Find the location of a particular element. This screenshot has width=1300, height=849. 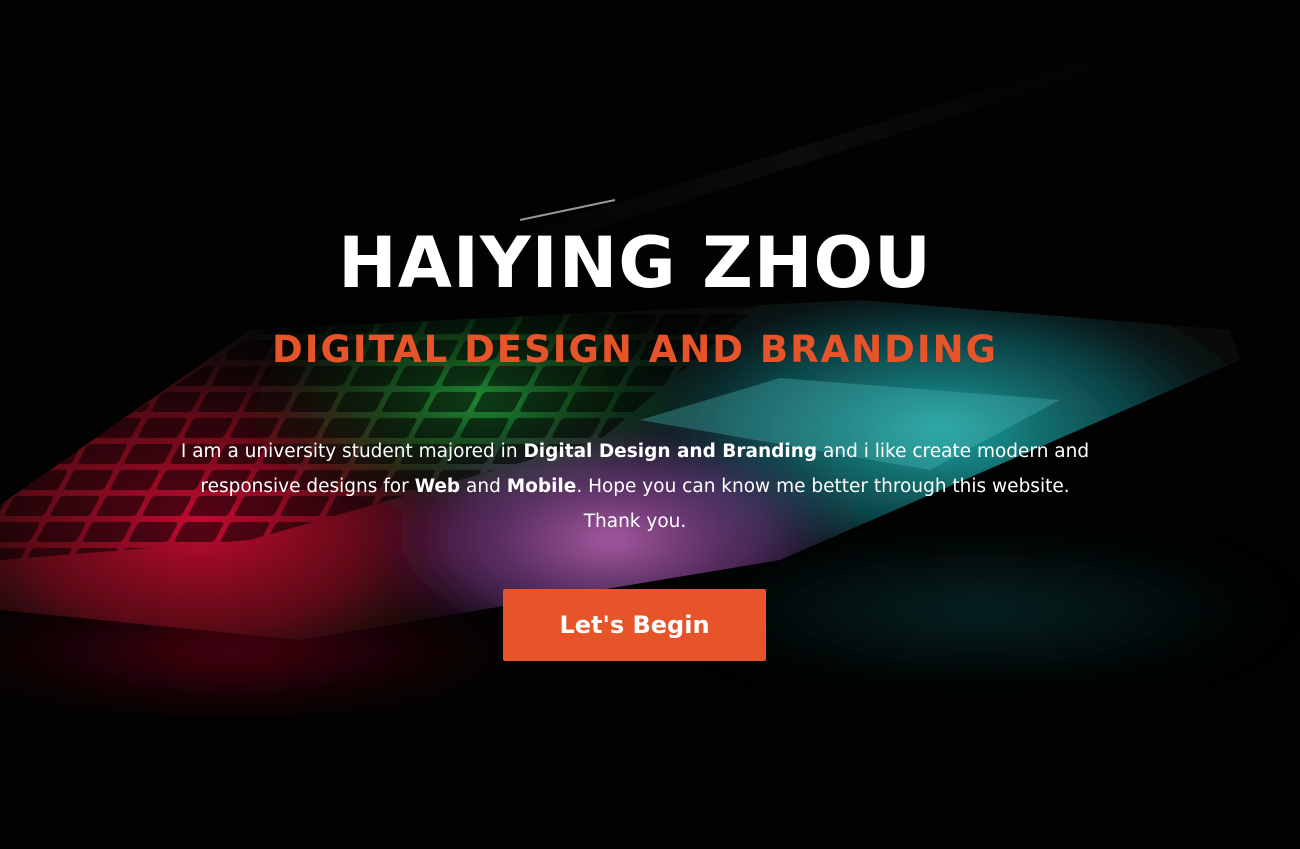

intro-text: and is located at coordinates (483, 486).